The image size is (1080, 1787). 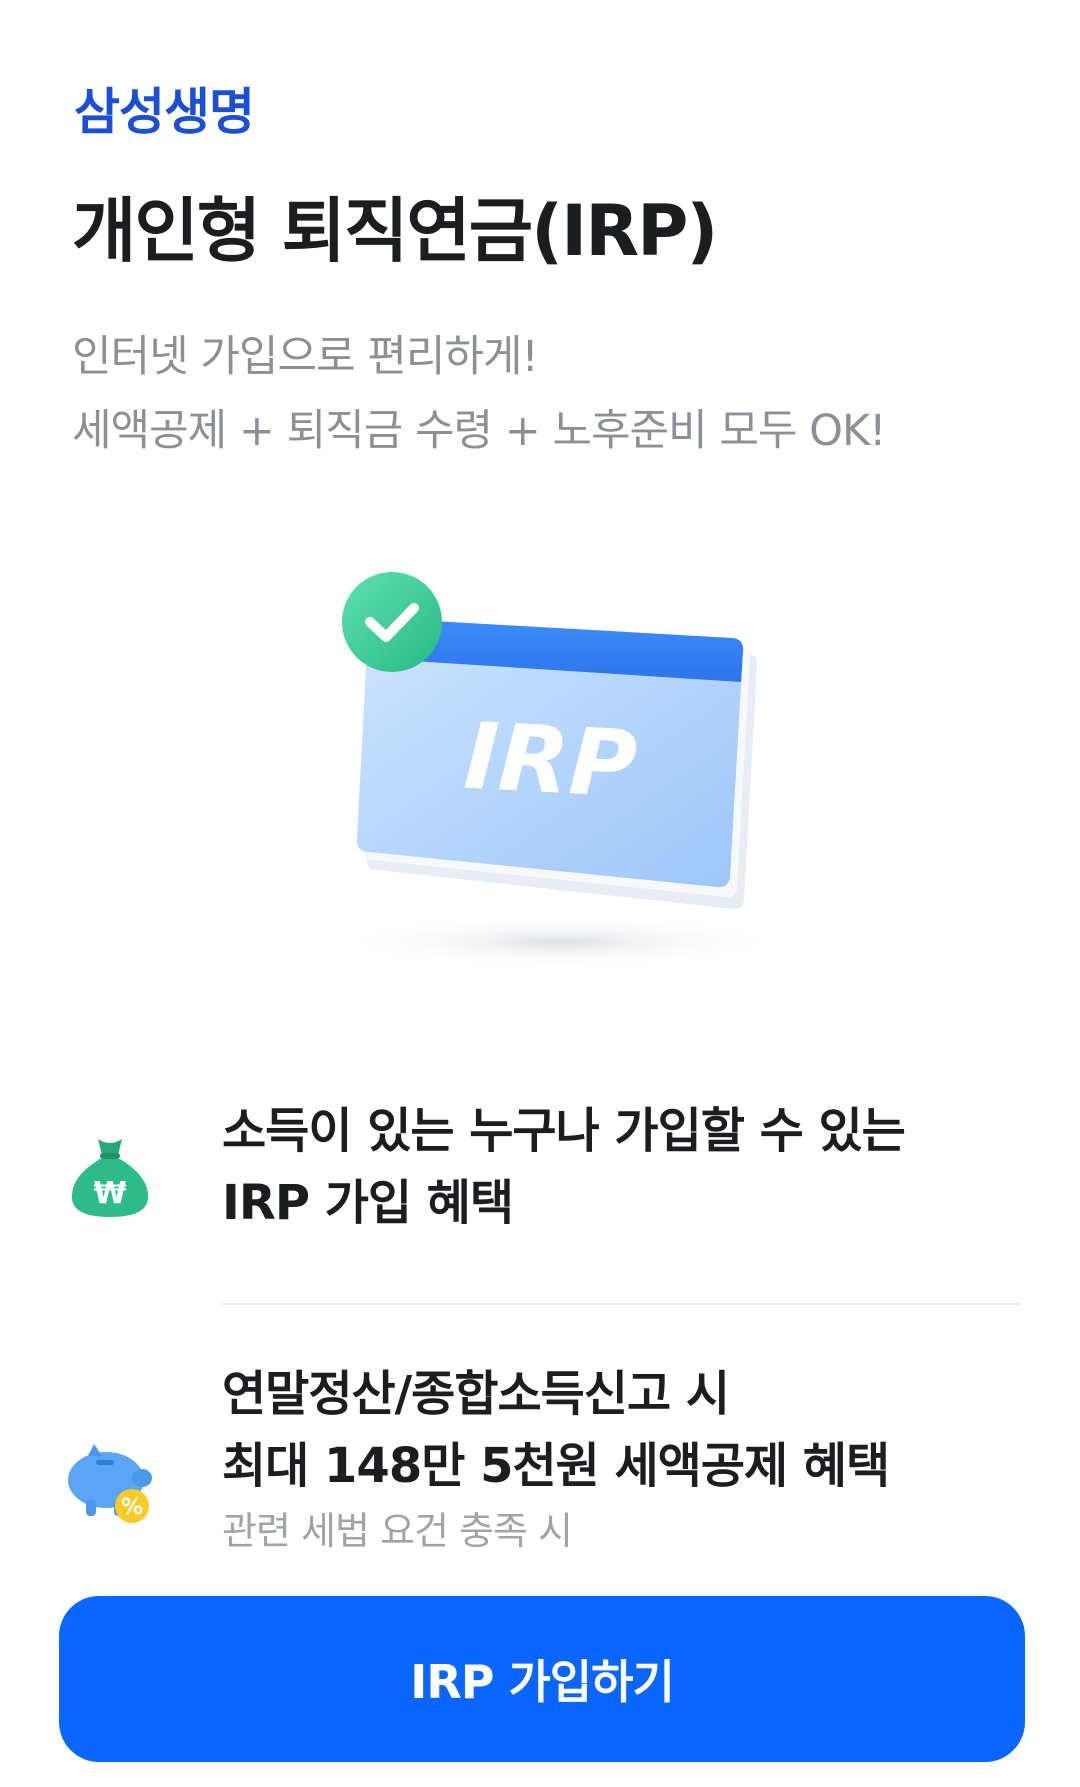 I want to click on feature-2-line-1: 연말정산/종합소득신고 시, so click(x=476, y=1394).